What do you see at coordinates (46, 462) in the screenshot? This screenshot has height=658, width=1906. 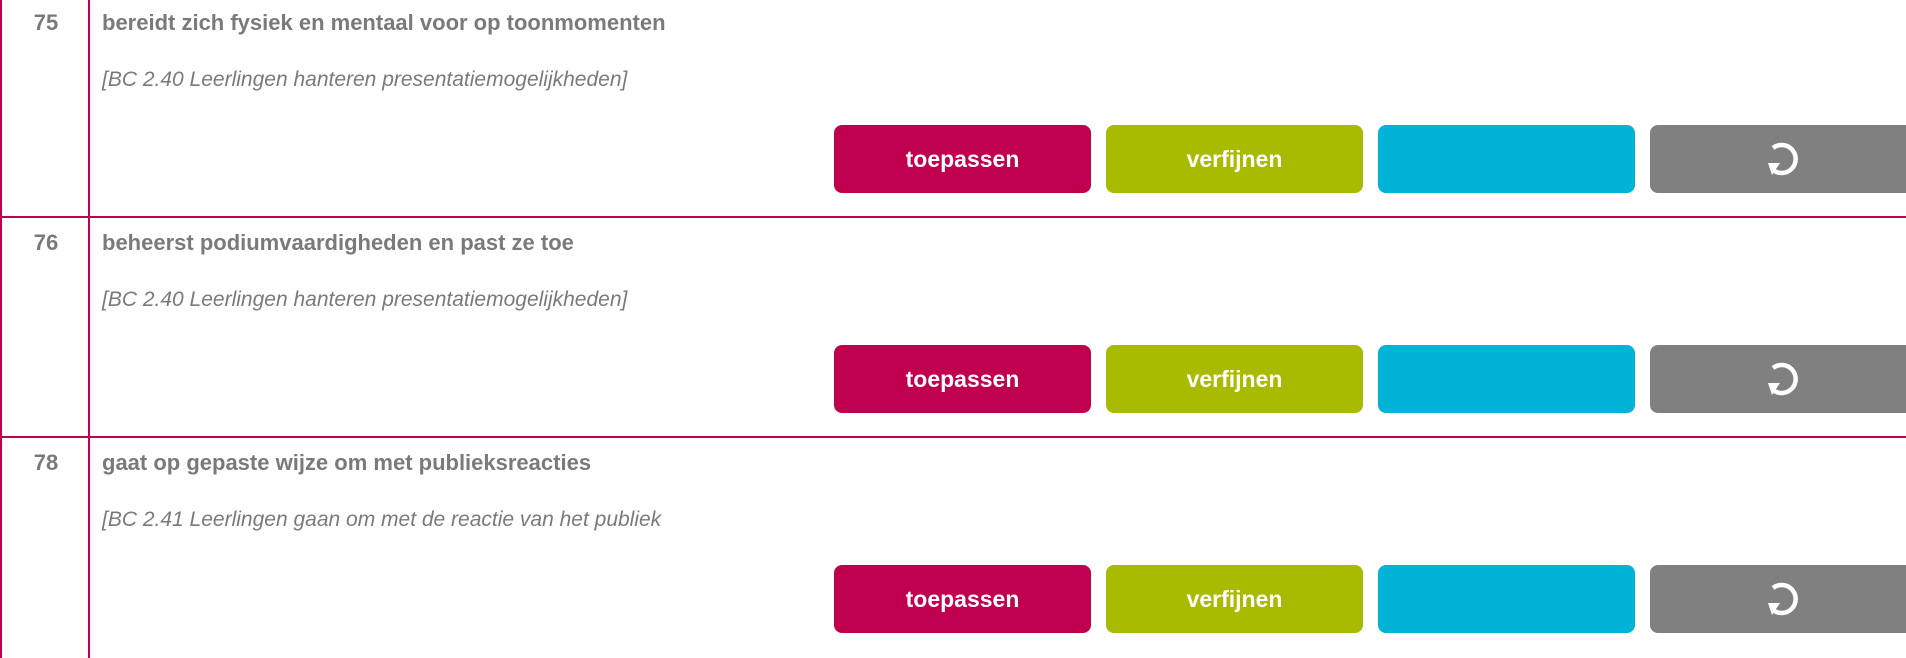 I see `goal-number: 78` at bounding box center [46, 462].